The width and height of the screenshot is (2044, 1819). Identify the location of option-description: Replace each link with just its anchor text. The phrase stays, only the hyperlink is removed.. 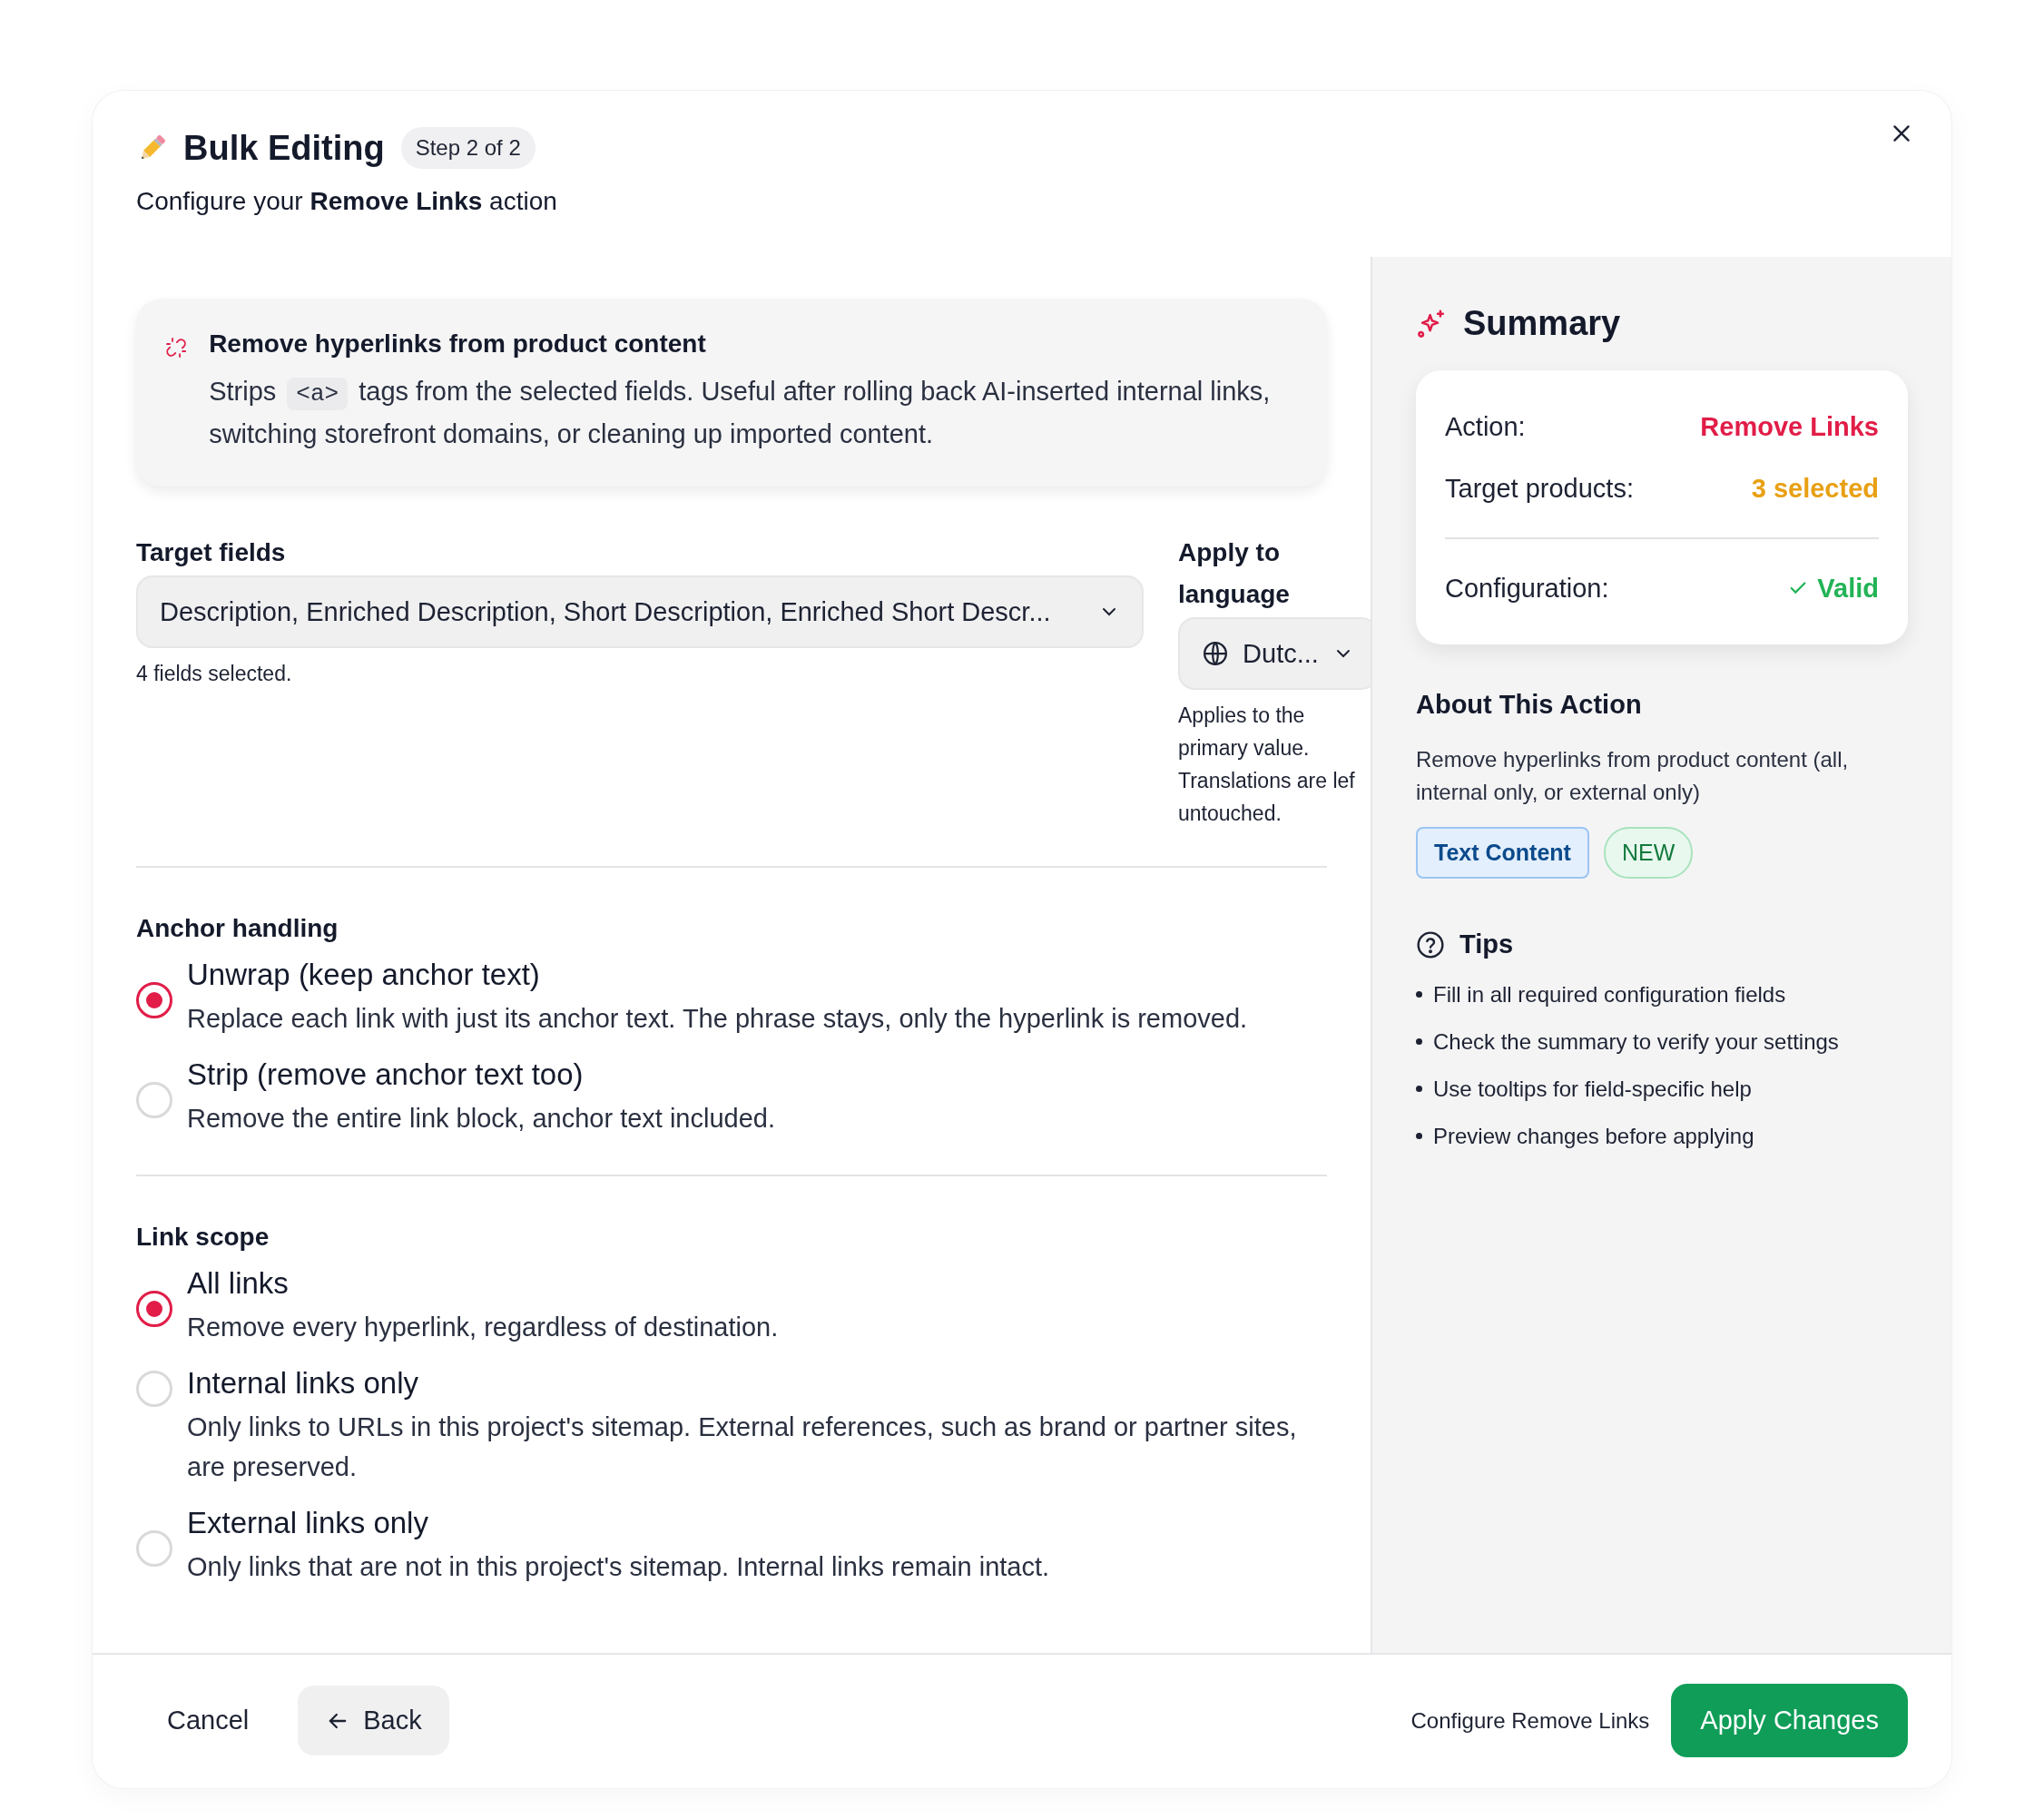
(718, 1019).